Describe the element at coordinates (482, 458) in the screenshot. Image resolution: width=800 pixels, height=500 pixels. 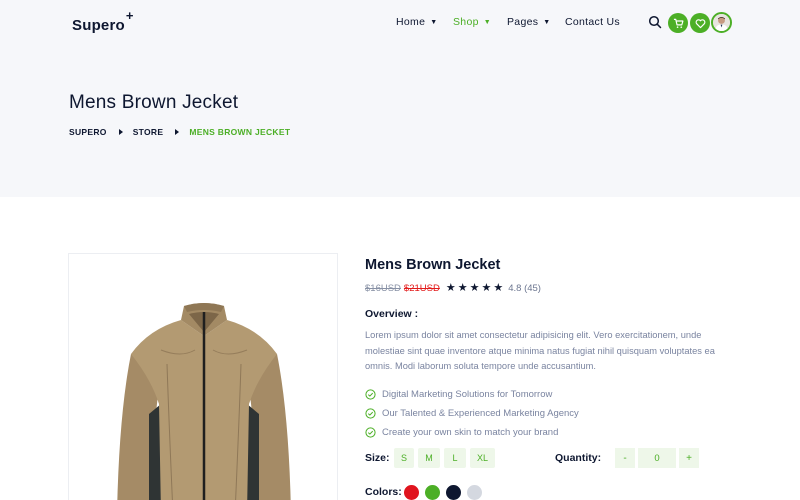
I see `size-option-xl: XL` at that location.